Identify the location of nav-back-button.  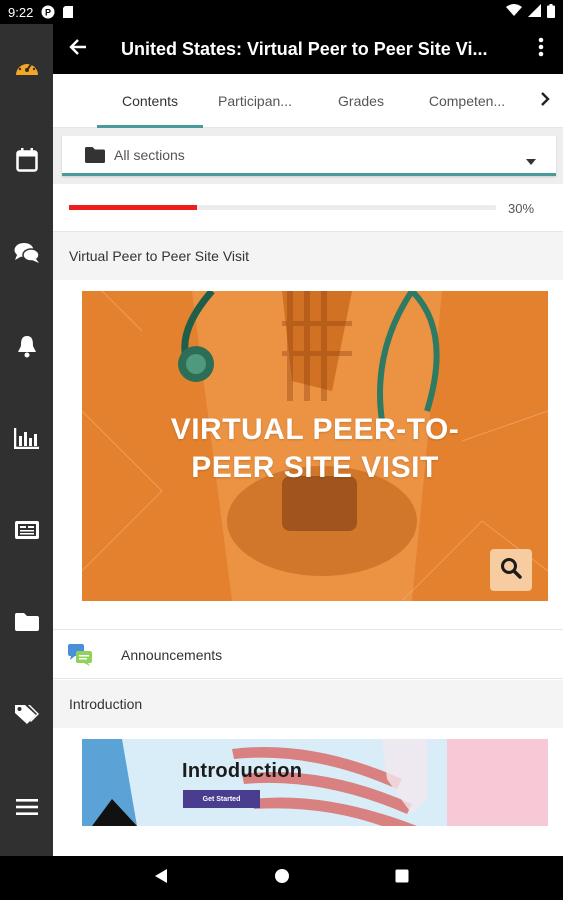
(161, 878).